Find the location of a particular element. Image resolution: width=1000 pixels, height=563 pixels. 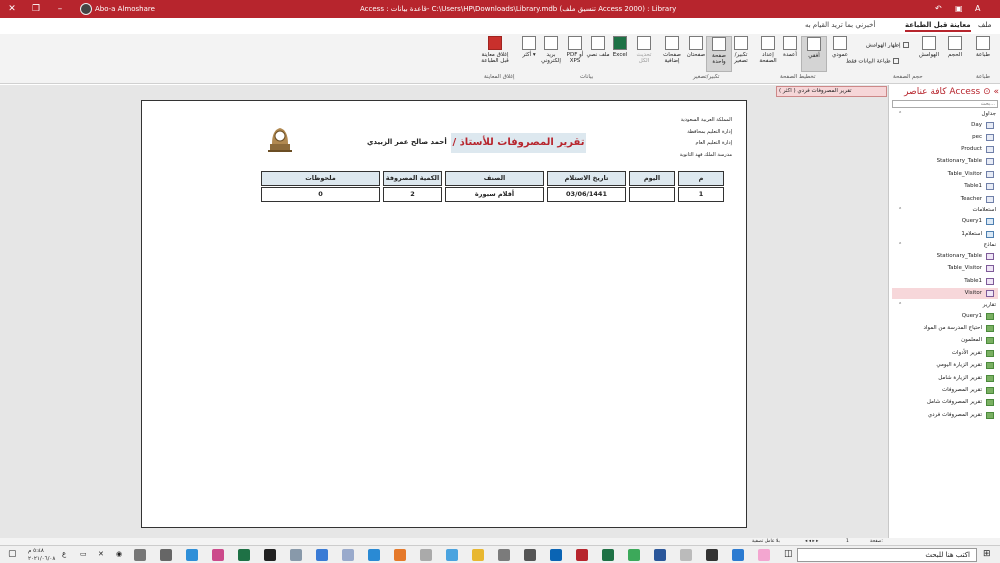

landscape-button: أفقي is located at coordinates (814, 54).